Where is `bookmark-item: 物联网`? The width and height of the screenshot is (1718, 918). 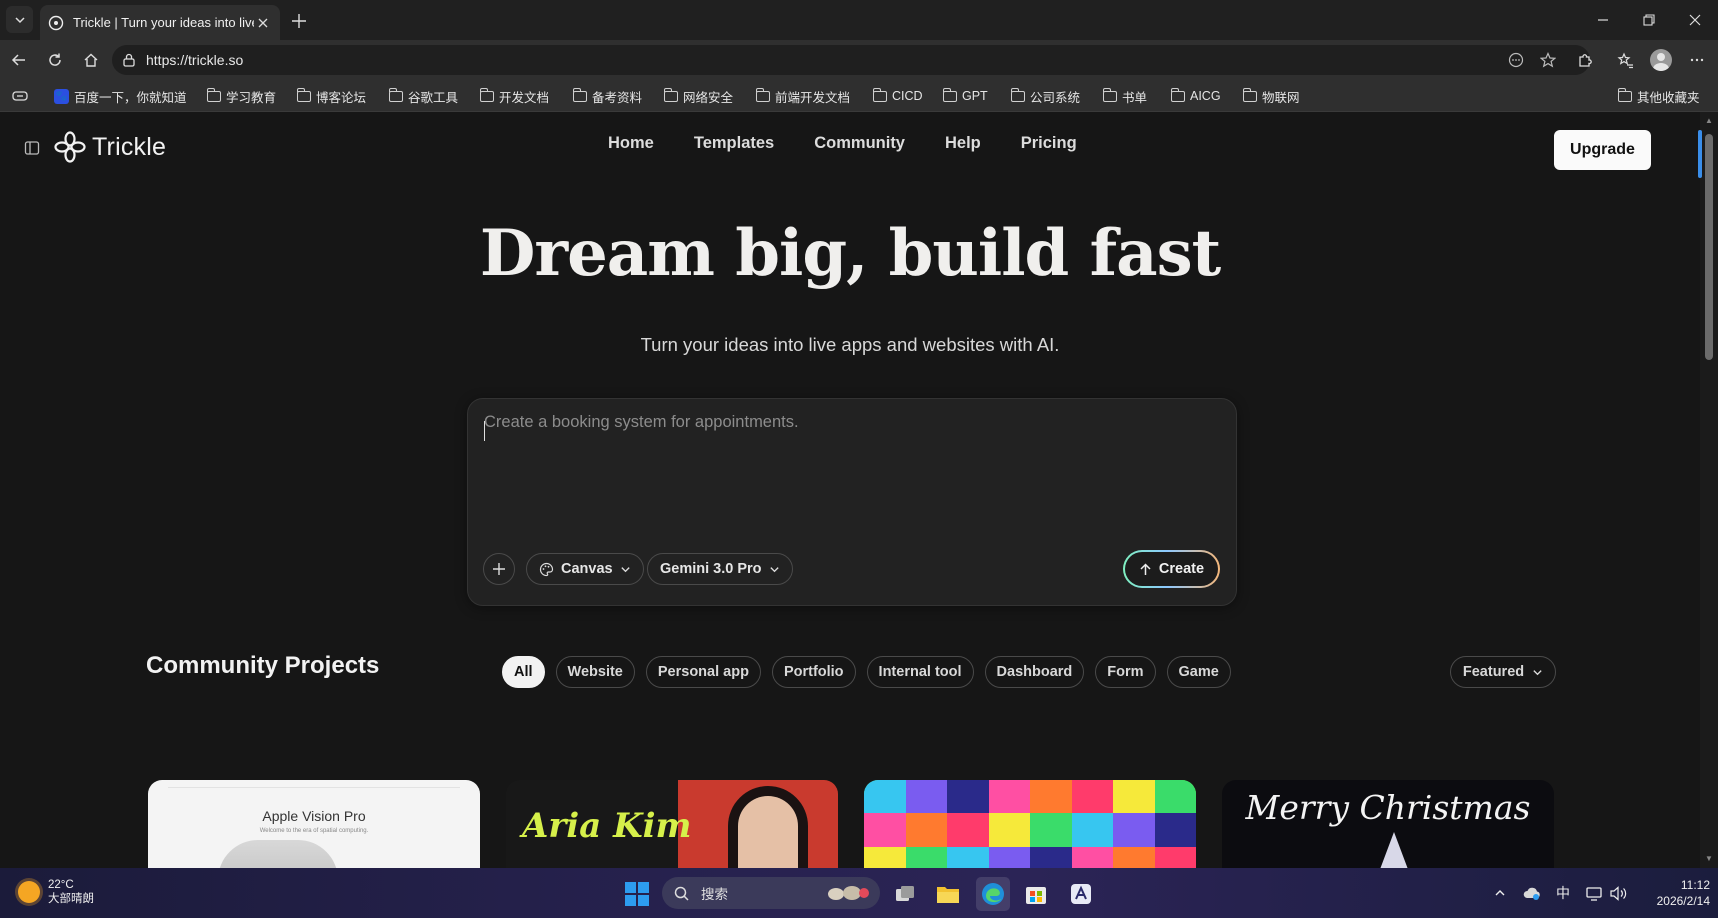 bookmark-item: 物联网 is located at coordinates (1271, 96).